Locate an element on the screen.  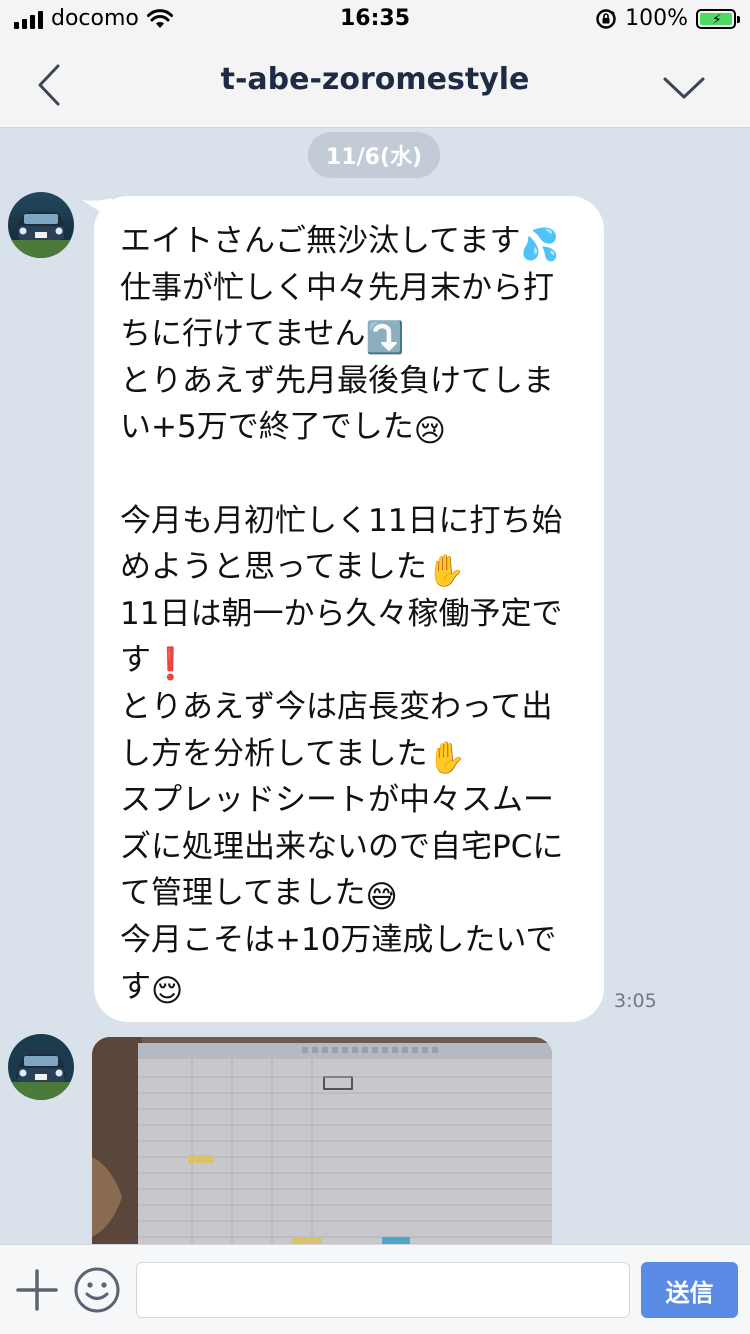
message-line: ズに処理出来ないので自宅PCに is located at coordinates (350, 847).